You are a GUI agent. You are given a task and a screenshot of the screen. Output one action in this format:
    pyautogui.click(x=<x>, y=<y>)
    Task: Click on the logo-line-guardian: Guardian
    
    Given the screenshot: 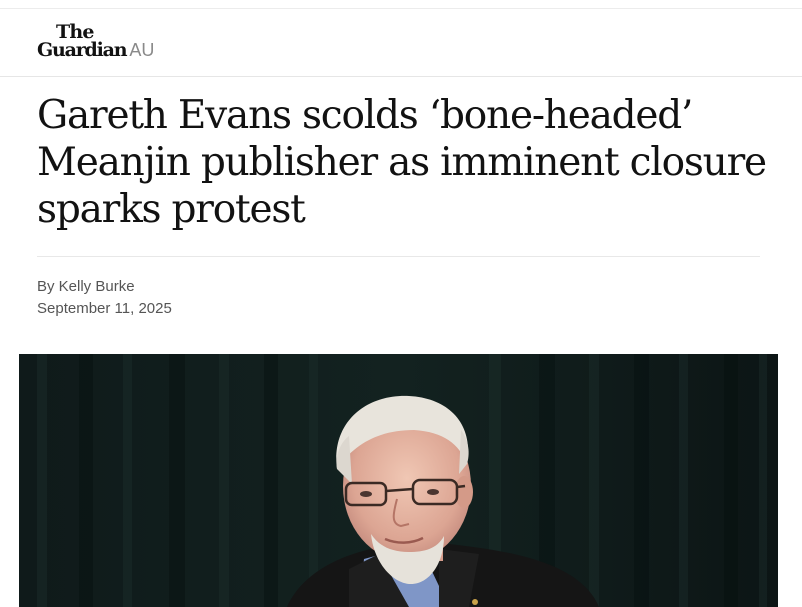 What is the action you would take?
    pyautogui.click(x=82, y=50)
    